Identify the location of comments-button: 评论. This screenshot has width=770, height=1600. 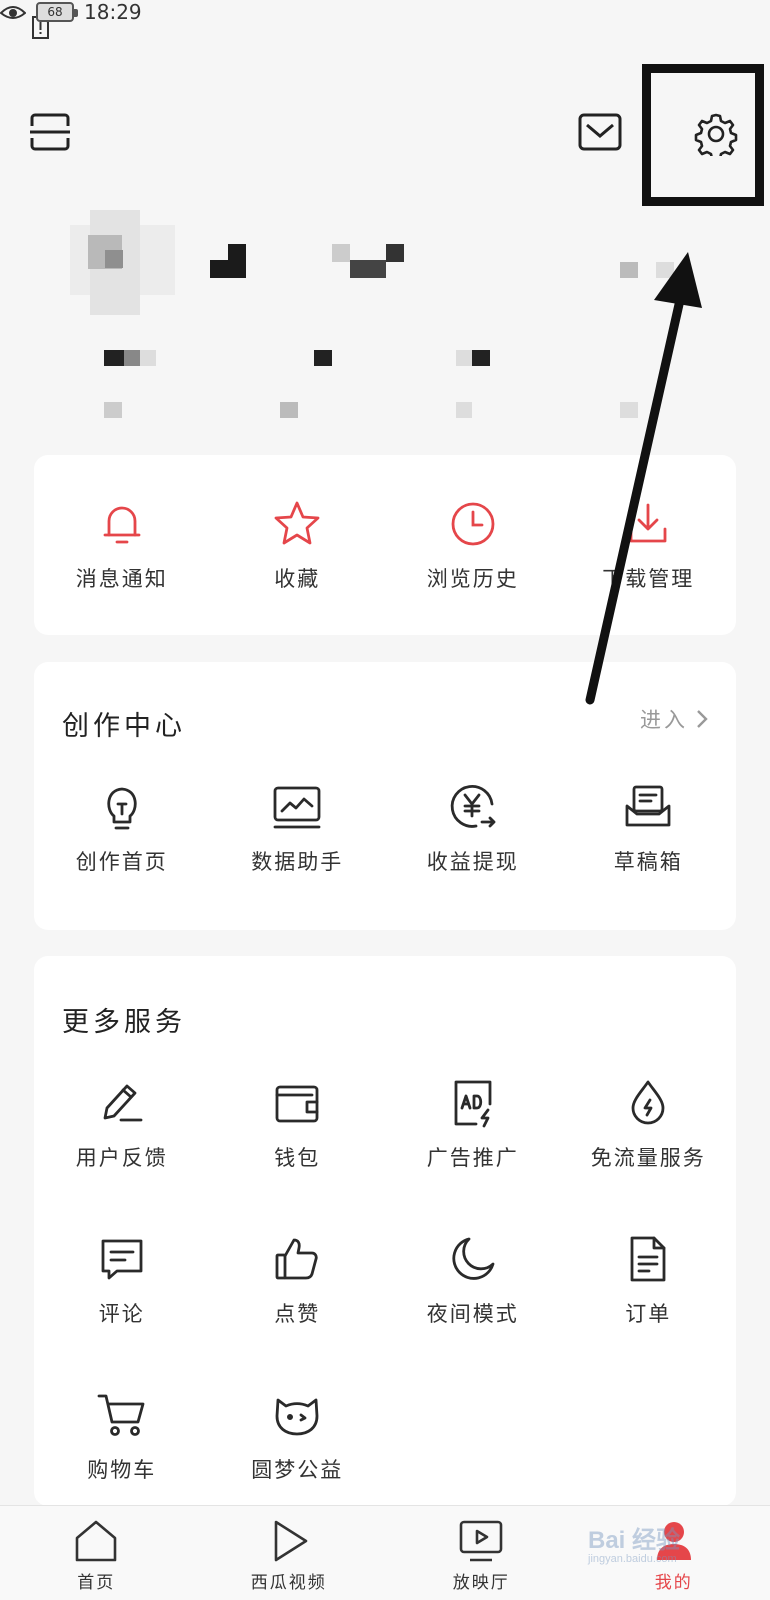
(122, 1280).